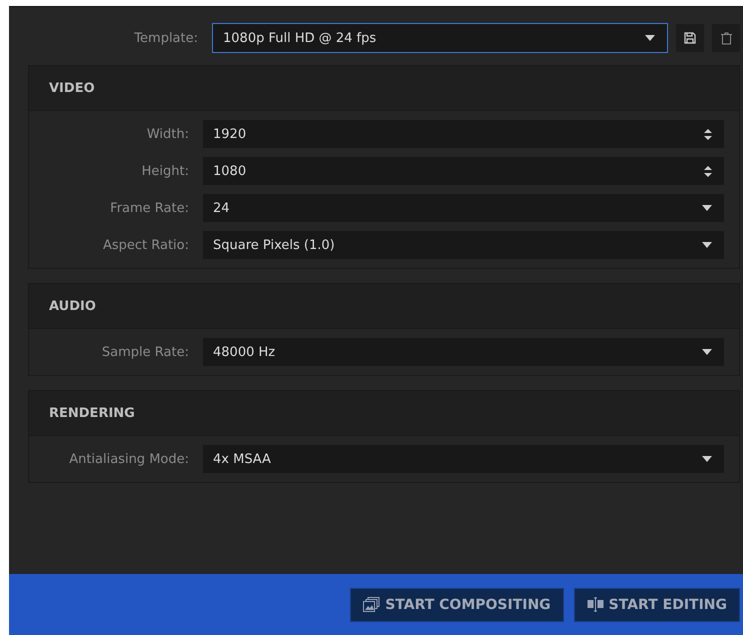 The height and width of the screenshot is (635, 743). Describe the element at coordinates (657, 605) in the screenshot. I see `start-editing-button: START EDITING` at that location.